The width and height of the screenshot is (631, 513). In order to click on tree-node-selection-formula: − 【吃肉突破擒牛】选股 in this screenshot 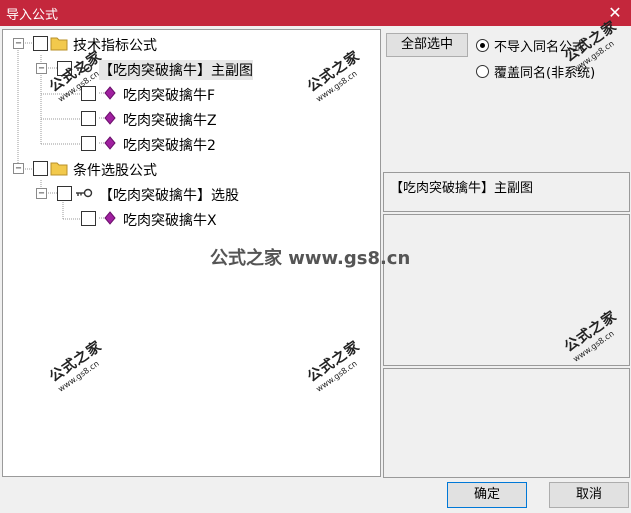, I will do `click(153, 194)`.